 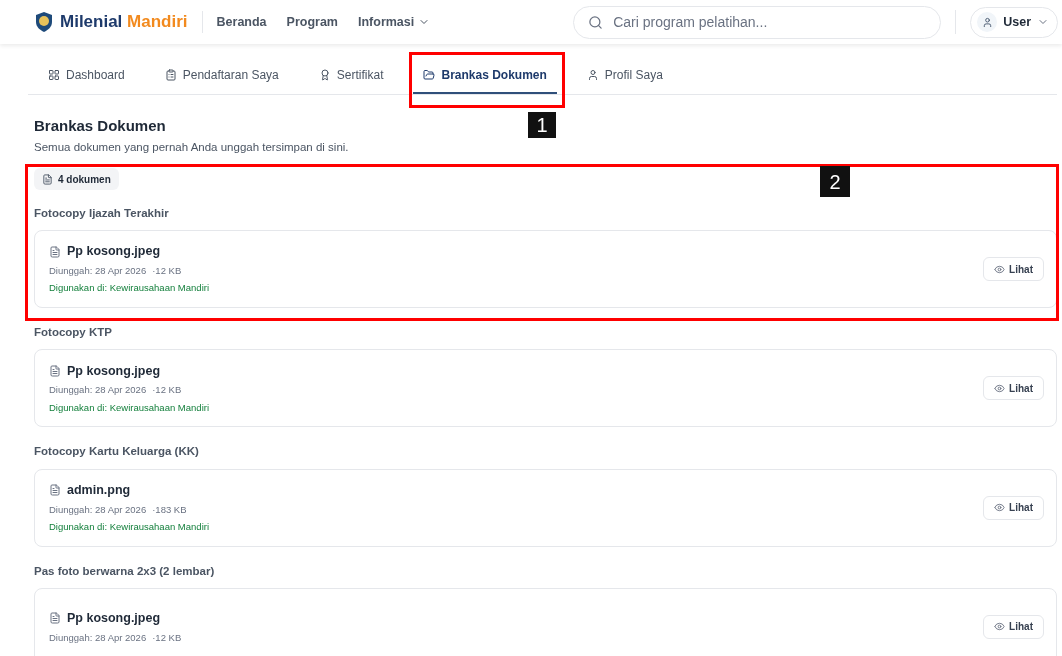 I want to click on annotation-number: 1, so click(x=542, y=125).